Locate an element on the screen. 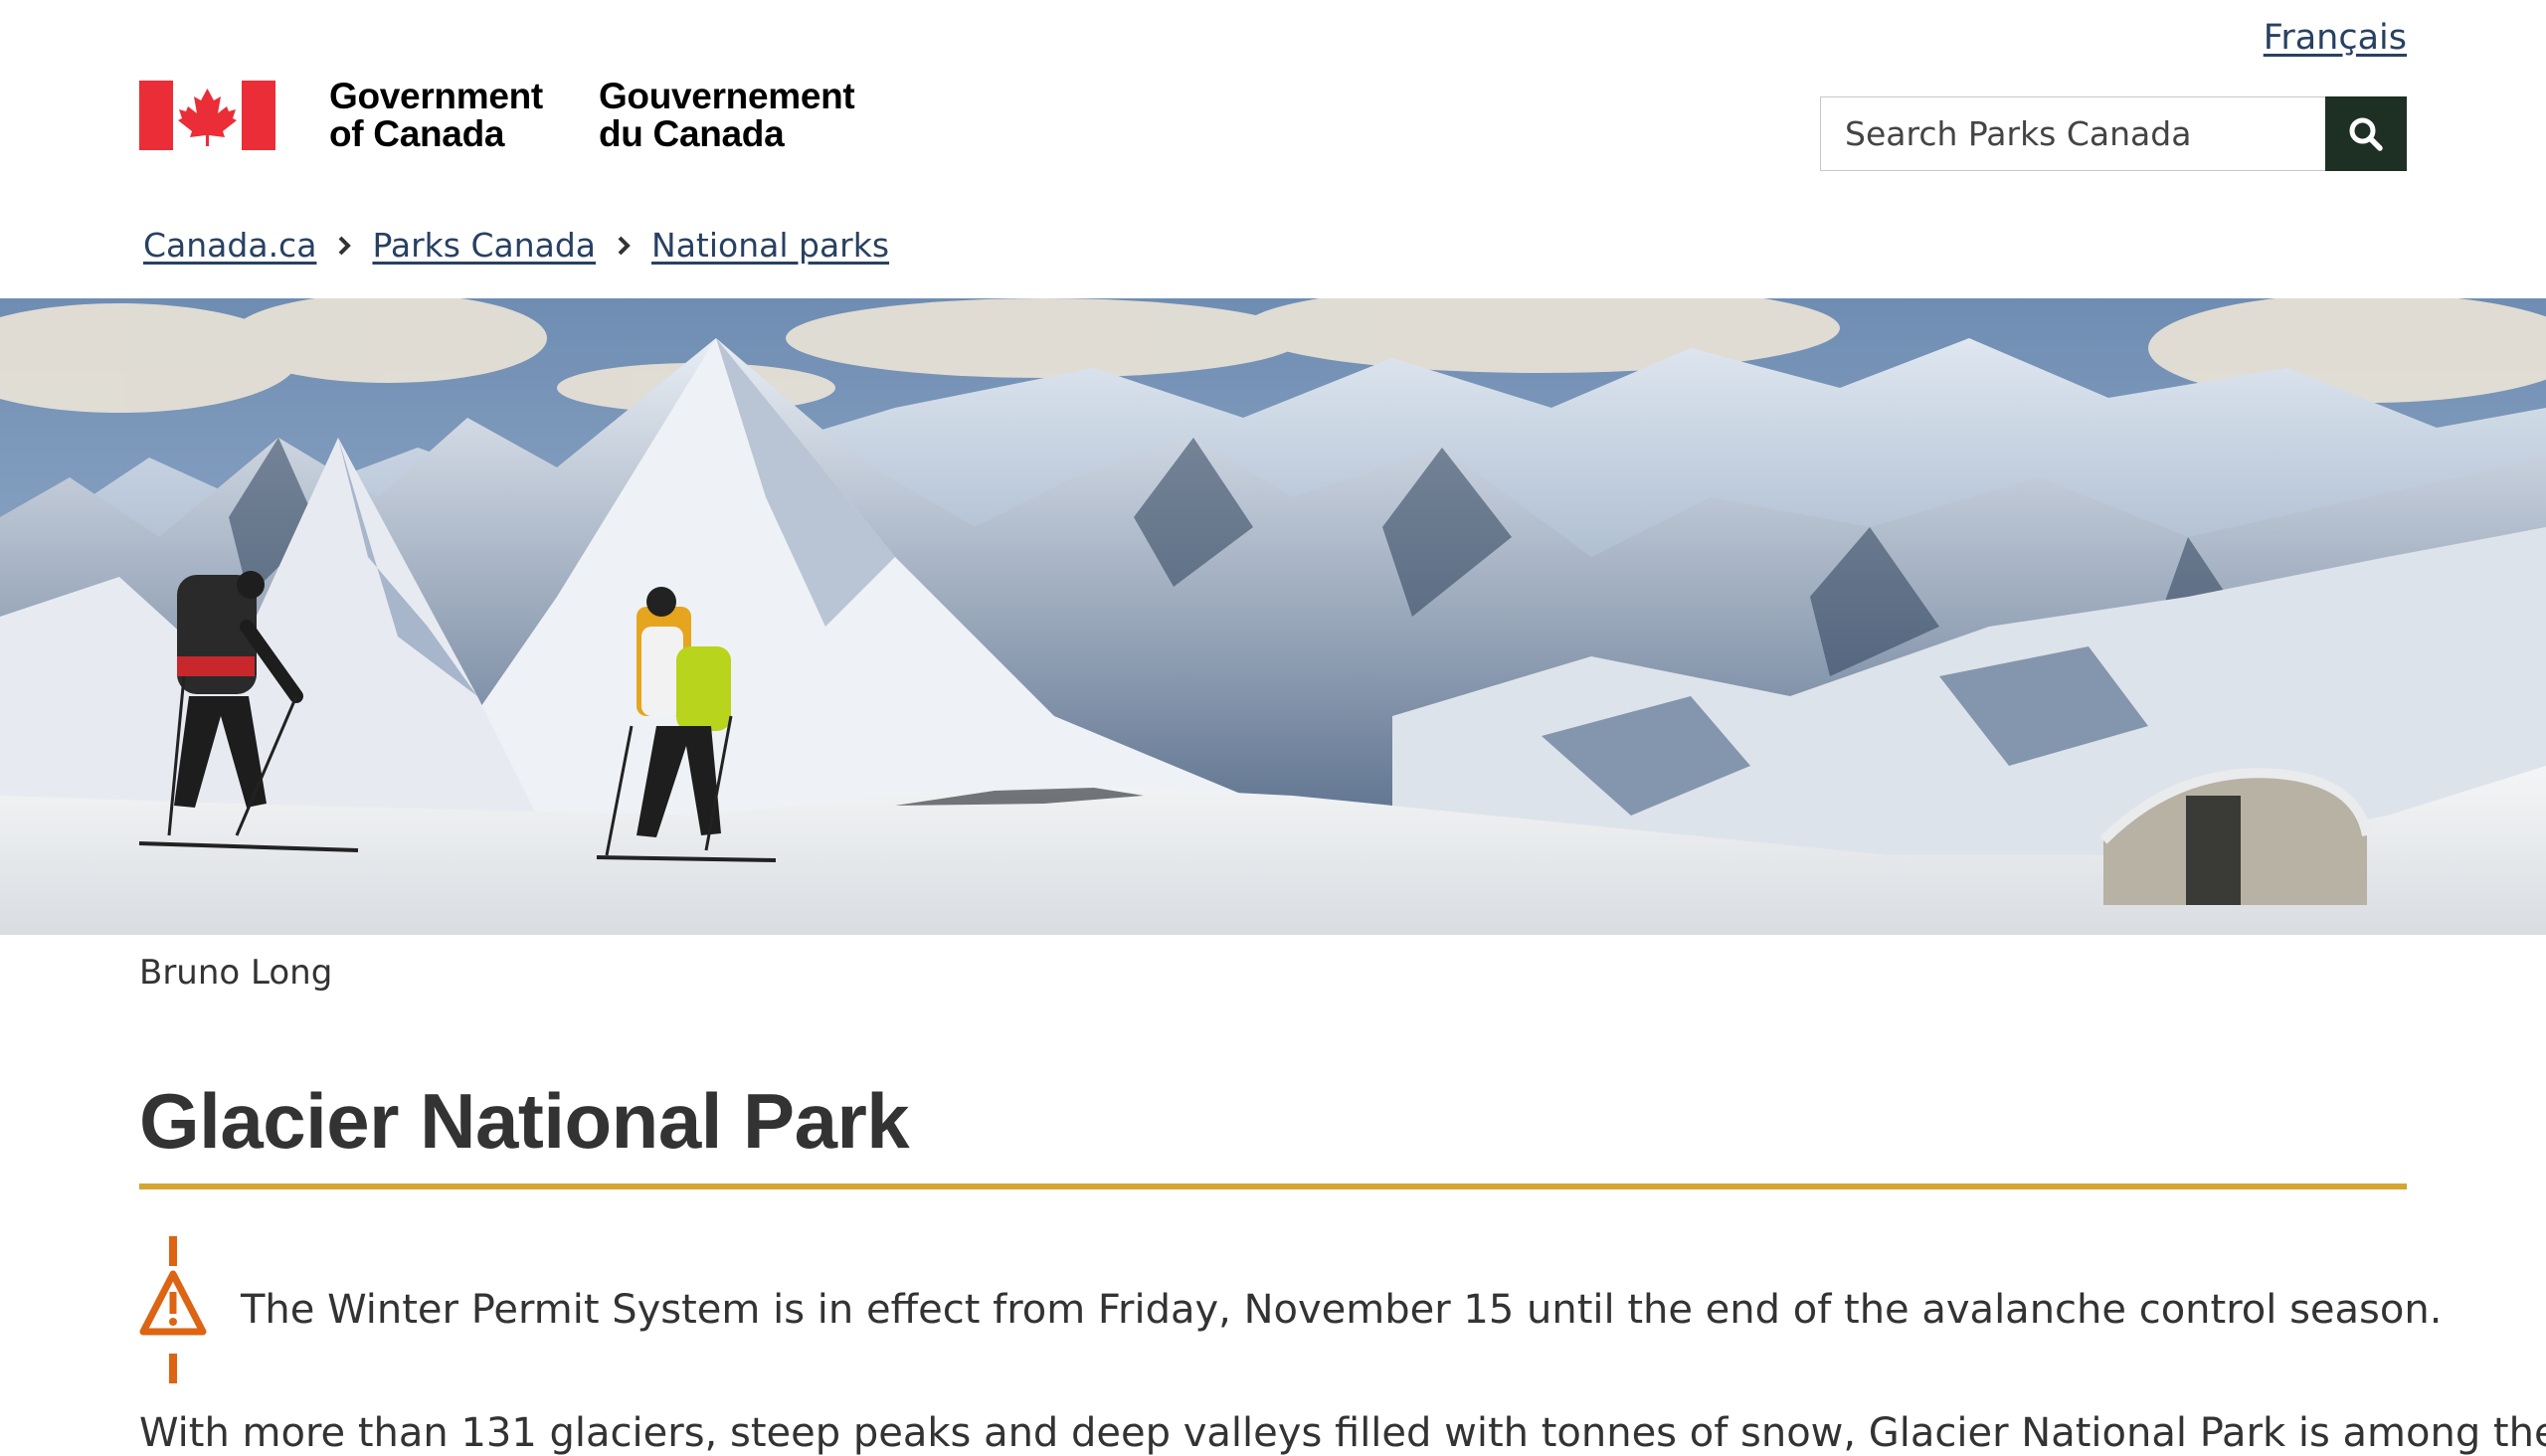  breadcrumb-canada-link: Canada.ca is located at coordinates (229, 245).